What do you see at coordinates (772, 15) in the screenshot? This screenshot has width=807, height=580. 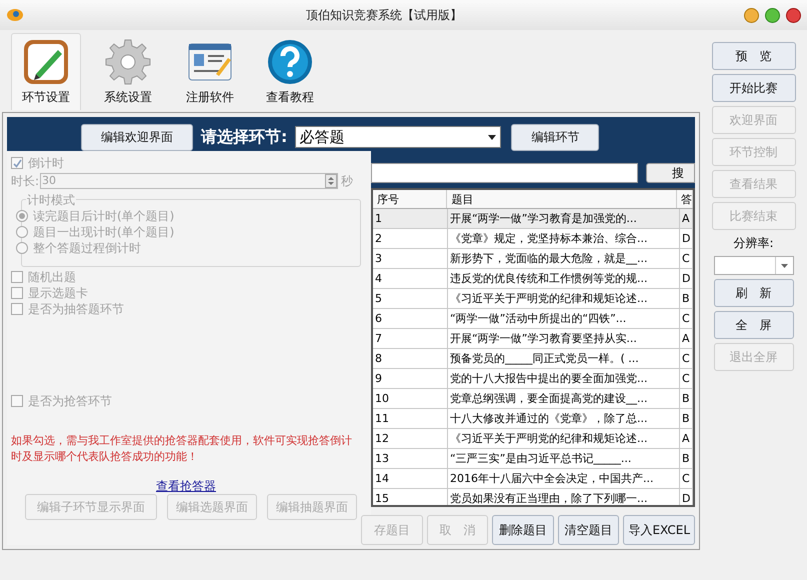 I see `maximize-button` at bounding box center [772, 15].